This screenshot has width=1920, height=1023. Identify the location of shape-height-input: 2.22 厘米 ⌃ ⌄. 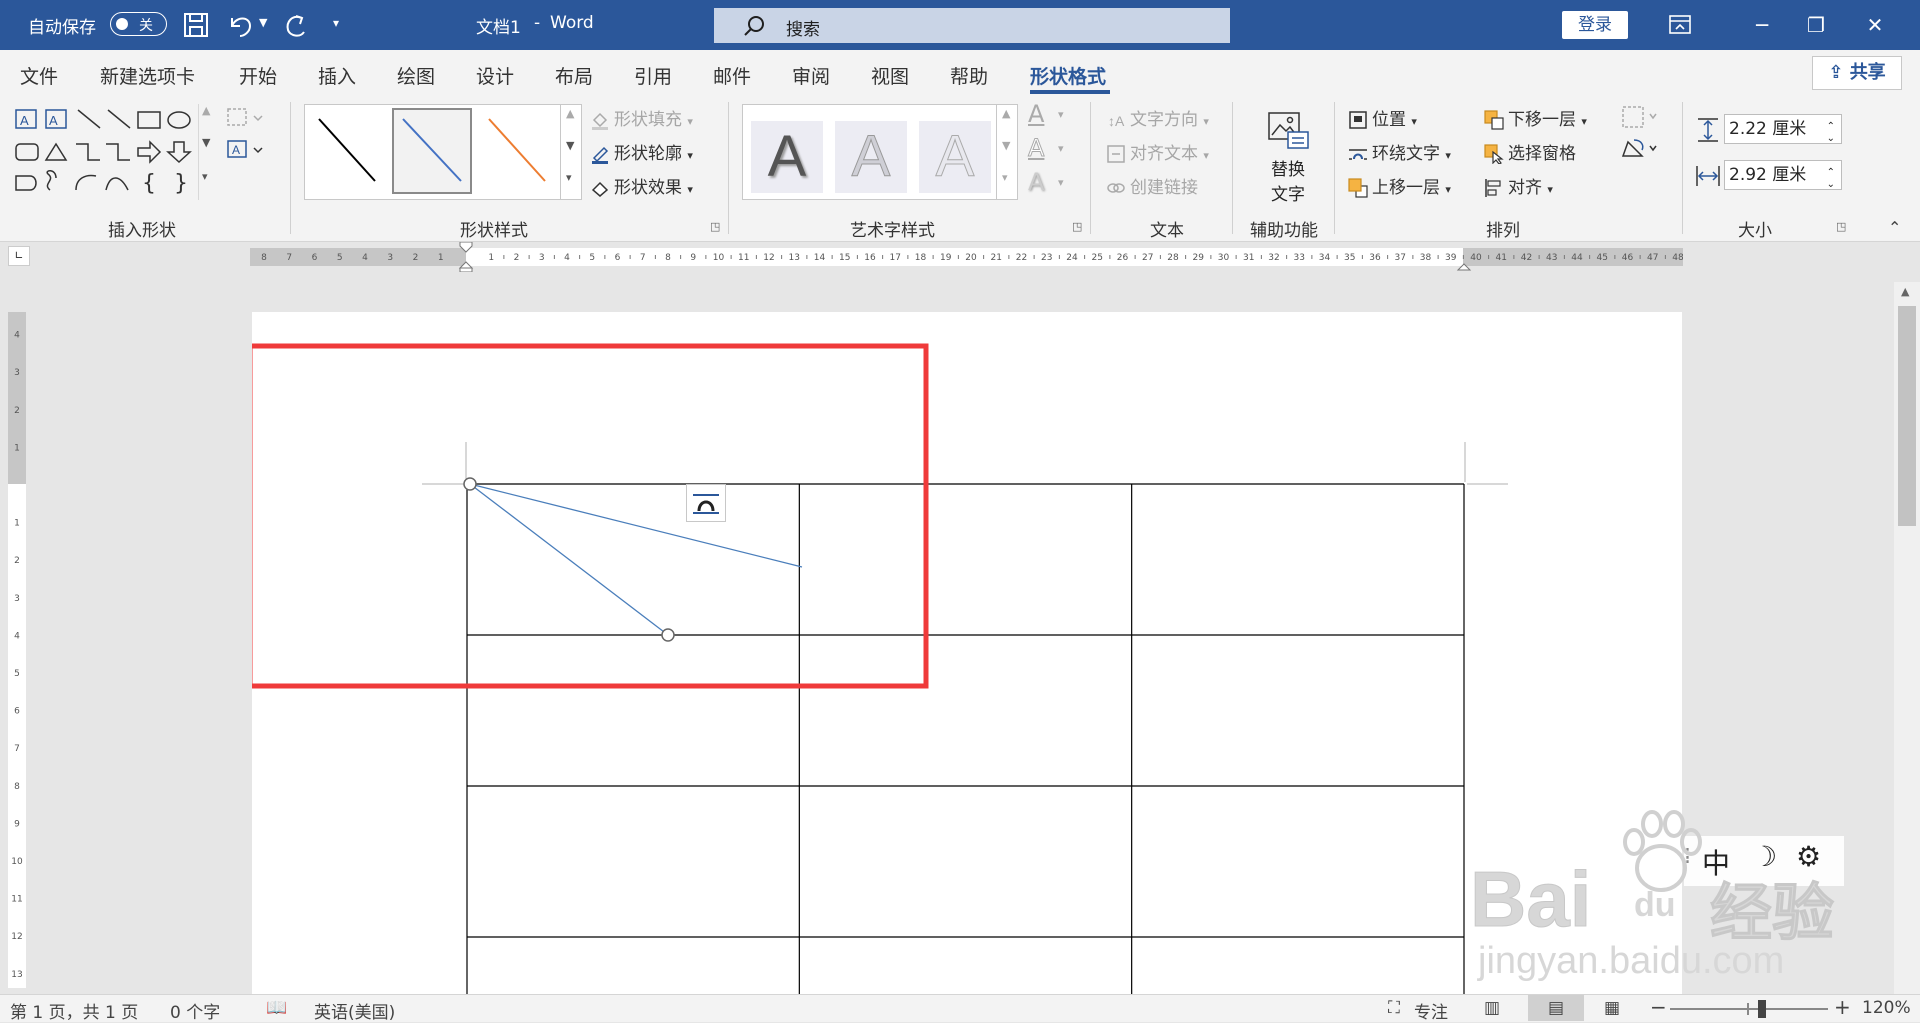
(1783, 129).